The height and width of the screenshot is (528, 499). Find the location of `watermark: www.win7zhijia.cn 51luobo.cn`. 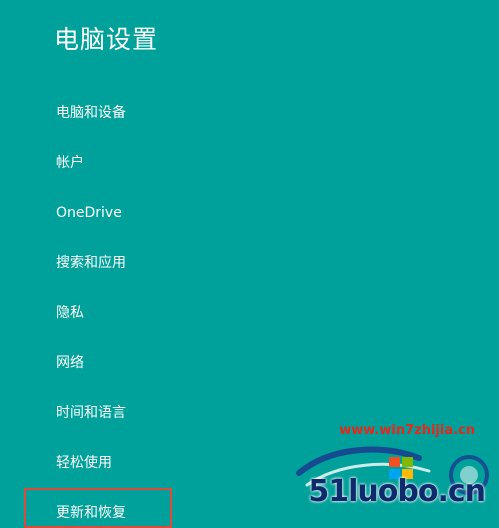

watermark: www.win7zhijia.cn 51luobo.cn is located at coordinates (384, 468).